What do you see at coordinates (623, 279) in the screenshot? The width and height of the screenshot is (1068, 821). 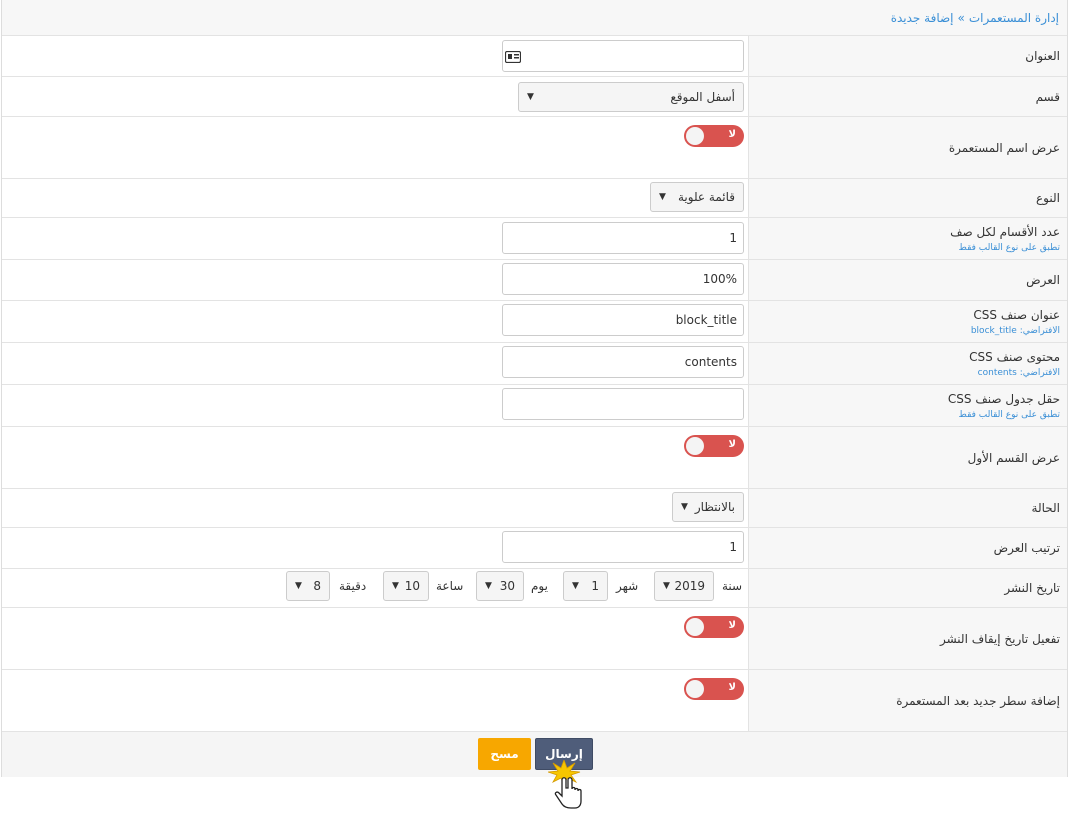 I see `width-input: 100%` at bounding box center [623, 279].